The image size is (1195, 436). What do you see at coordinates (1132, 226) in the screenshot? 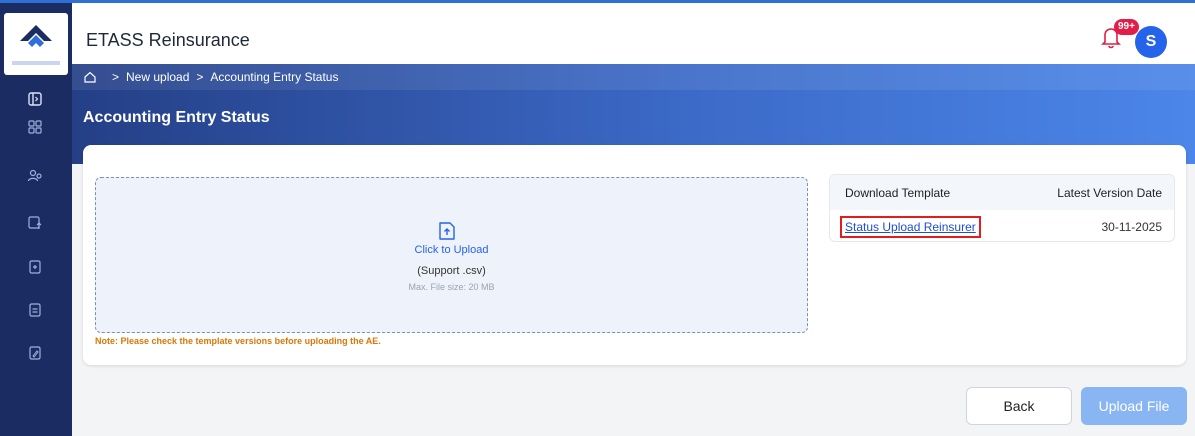
I see `template-version-date: 30-11-2025` at bounding box center [1132, 226].